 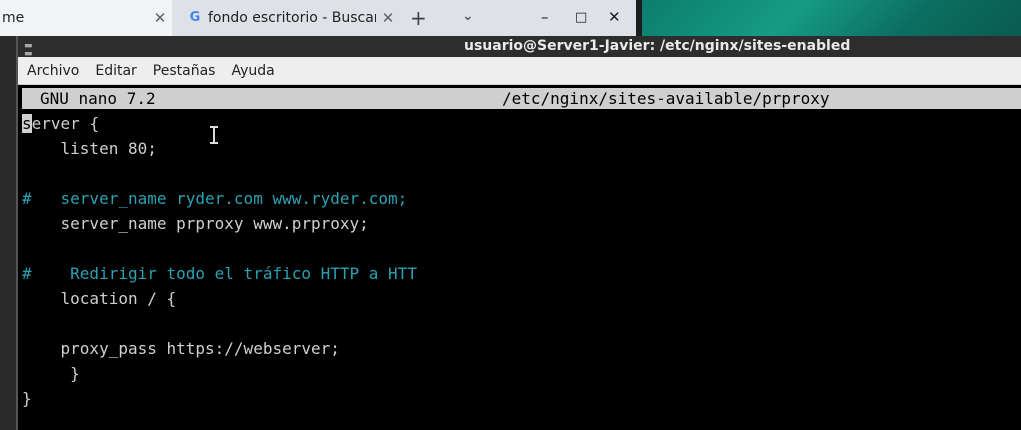 What do you see at coordinates (181, 348) in the screenshot?
I see `code-text: proxy_pass https://webserver;` at bounding box center [181, 348].